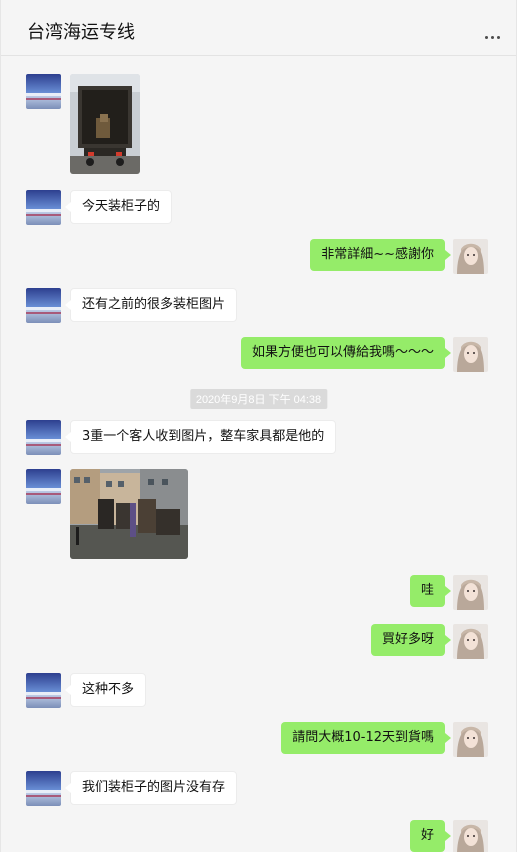 Image resolution: width=517 pixels, height=852 pixels. I want to click on message-row: 3重一个客人收到图片，整车家具都是他的, so click(258, 437).